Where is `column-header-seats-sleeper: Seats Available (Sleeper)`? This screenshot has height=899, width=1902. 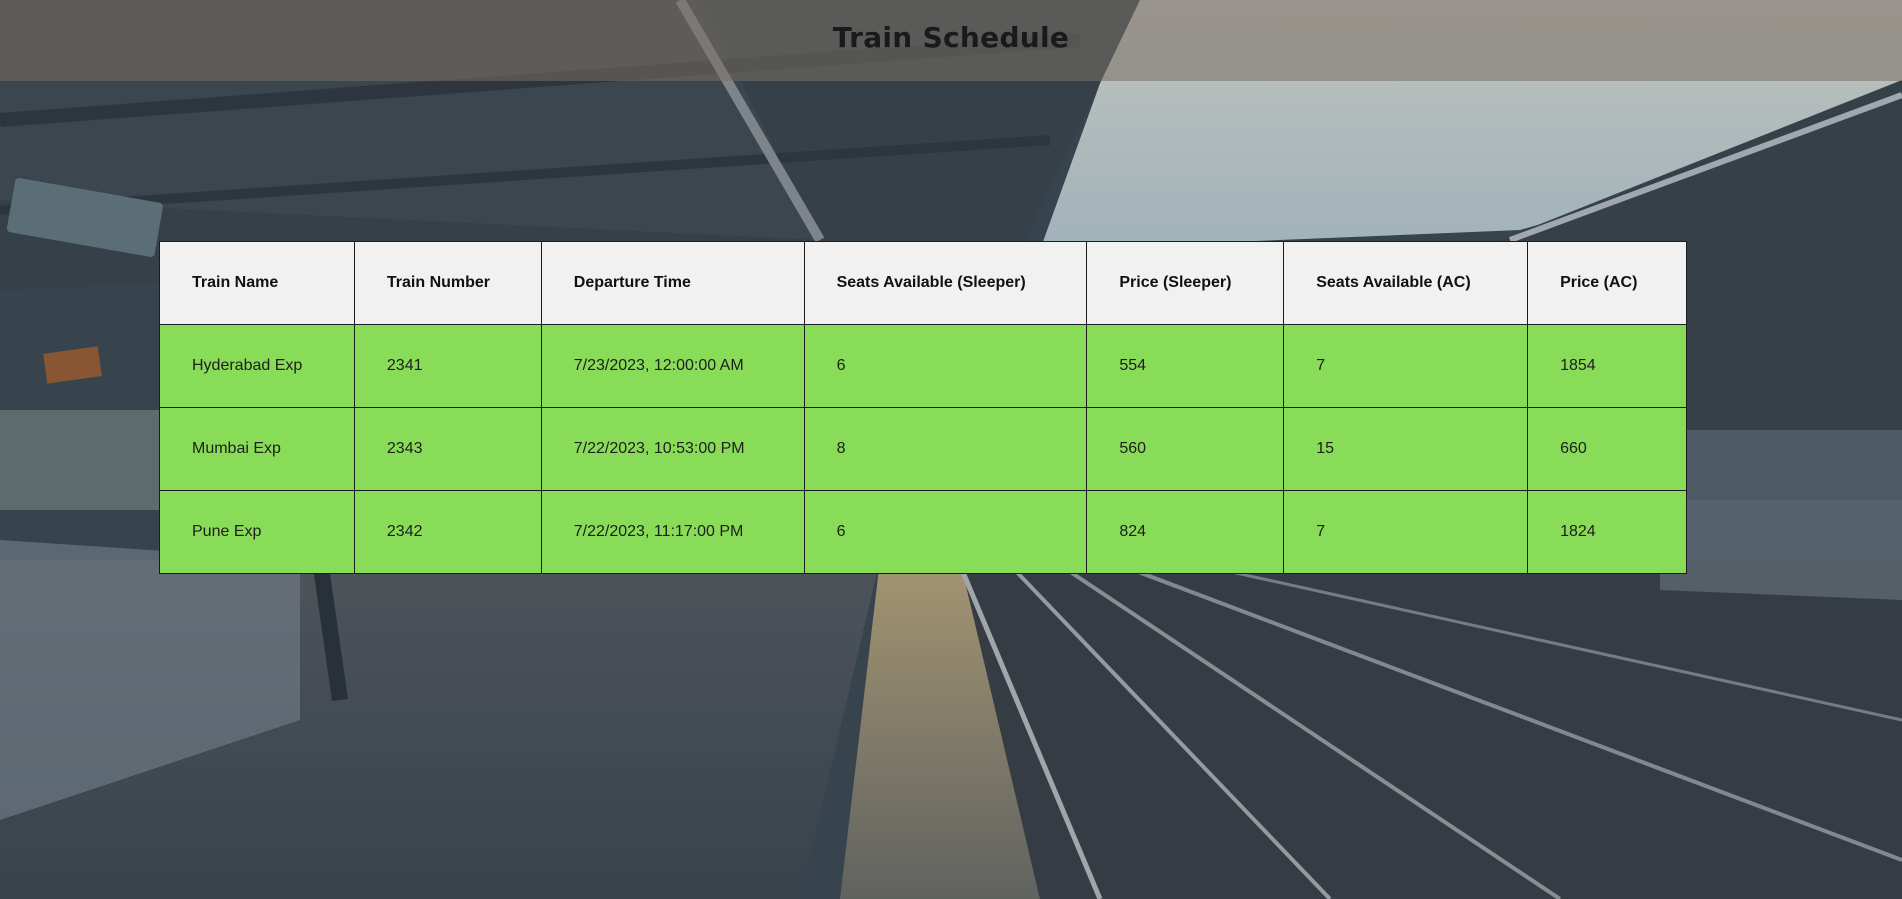 column-header-seats-sleeper: Seats Available (Sleeper) is located at coordinates (945, 283).